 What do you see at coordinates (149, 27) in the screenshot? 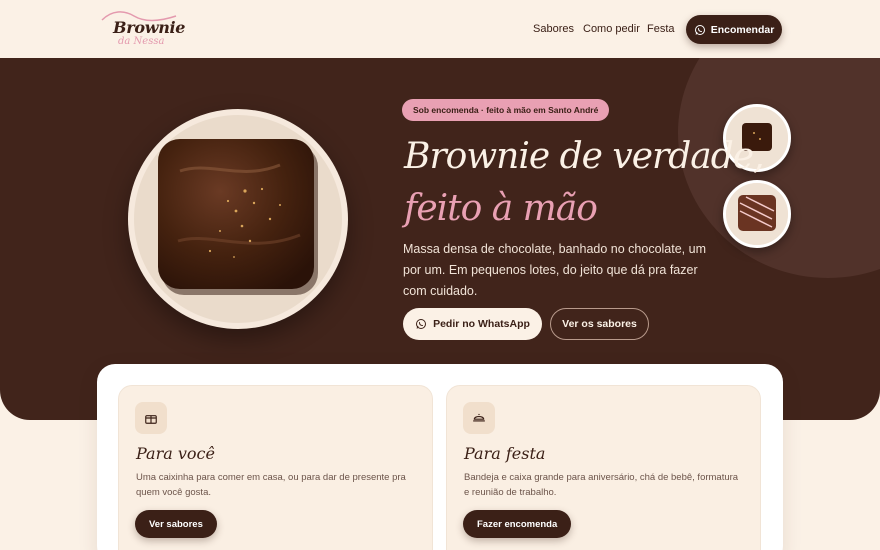
I see `logo-title: Brownie` at bounding box center [149, 27].